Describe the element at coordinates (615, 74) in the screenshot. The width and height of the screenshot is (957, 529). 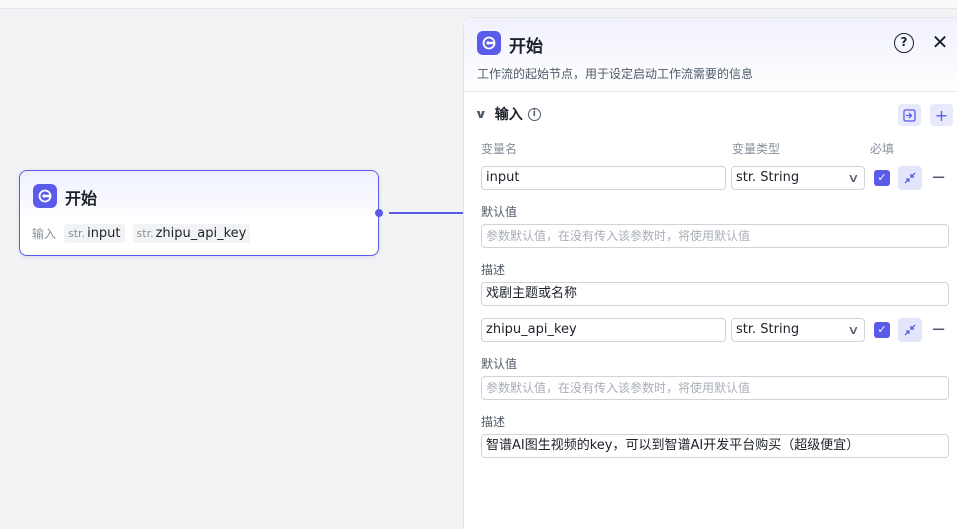
I see `panel-description: 工作流的起始节点，用于设定启动工作流需要的信息` at that location.